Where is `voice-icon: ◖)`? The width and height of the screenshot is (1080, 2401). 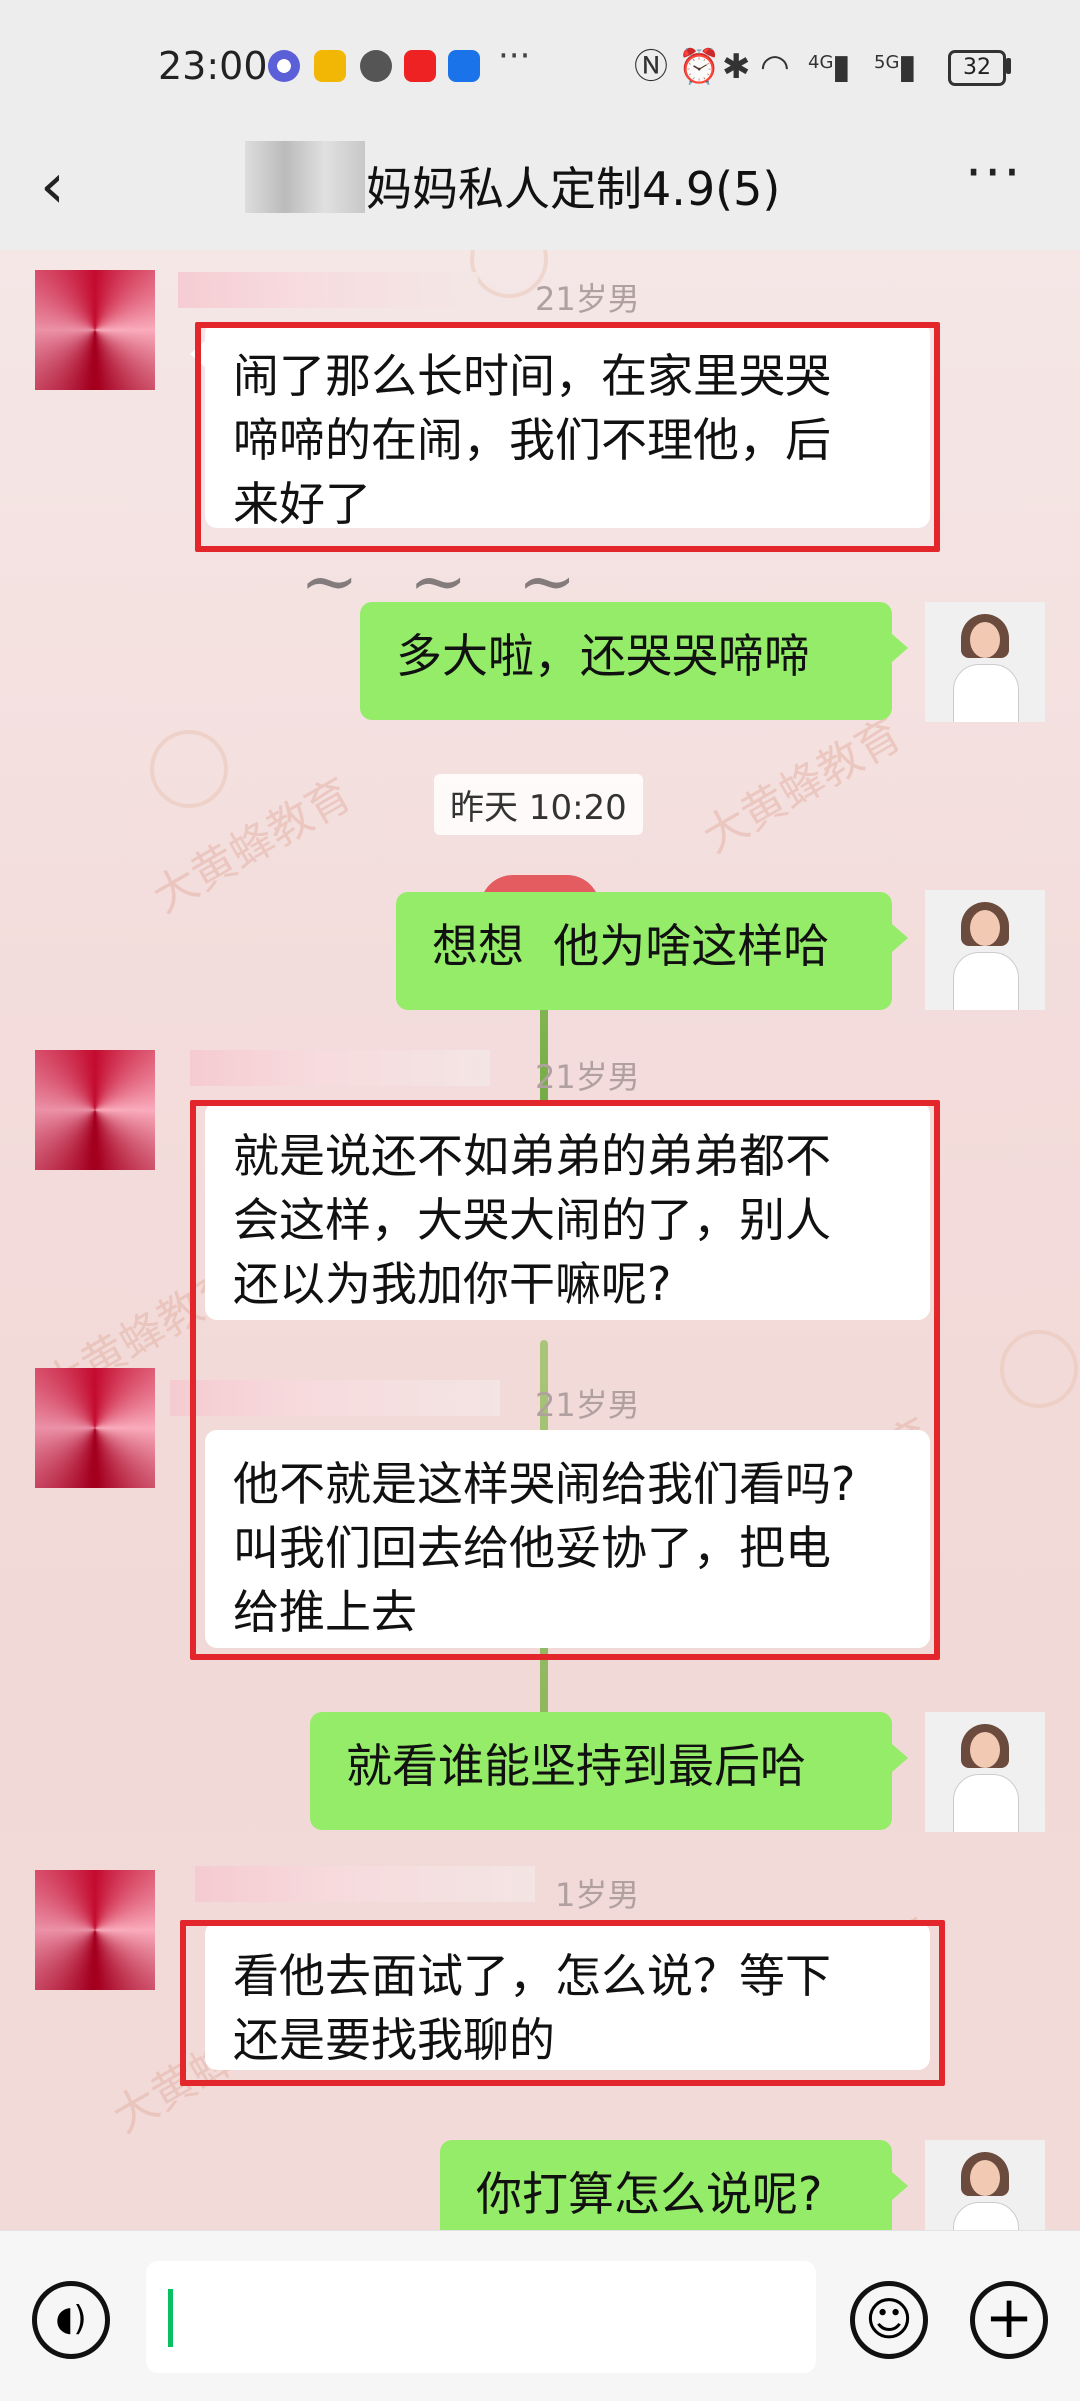 voice-icon: ◖) is located at coordinates (71, 2320).